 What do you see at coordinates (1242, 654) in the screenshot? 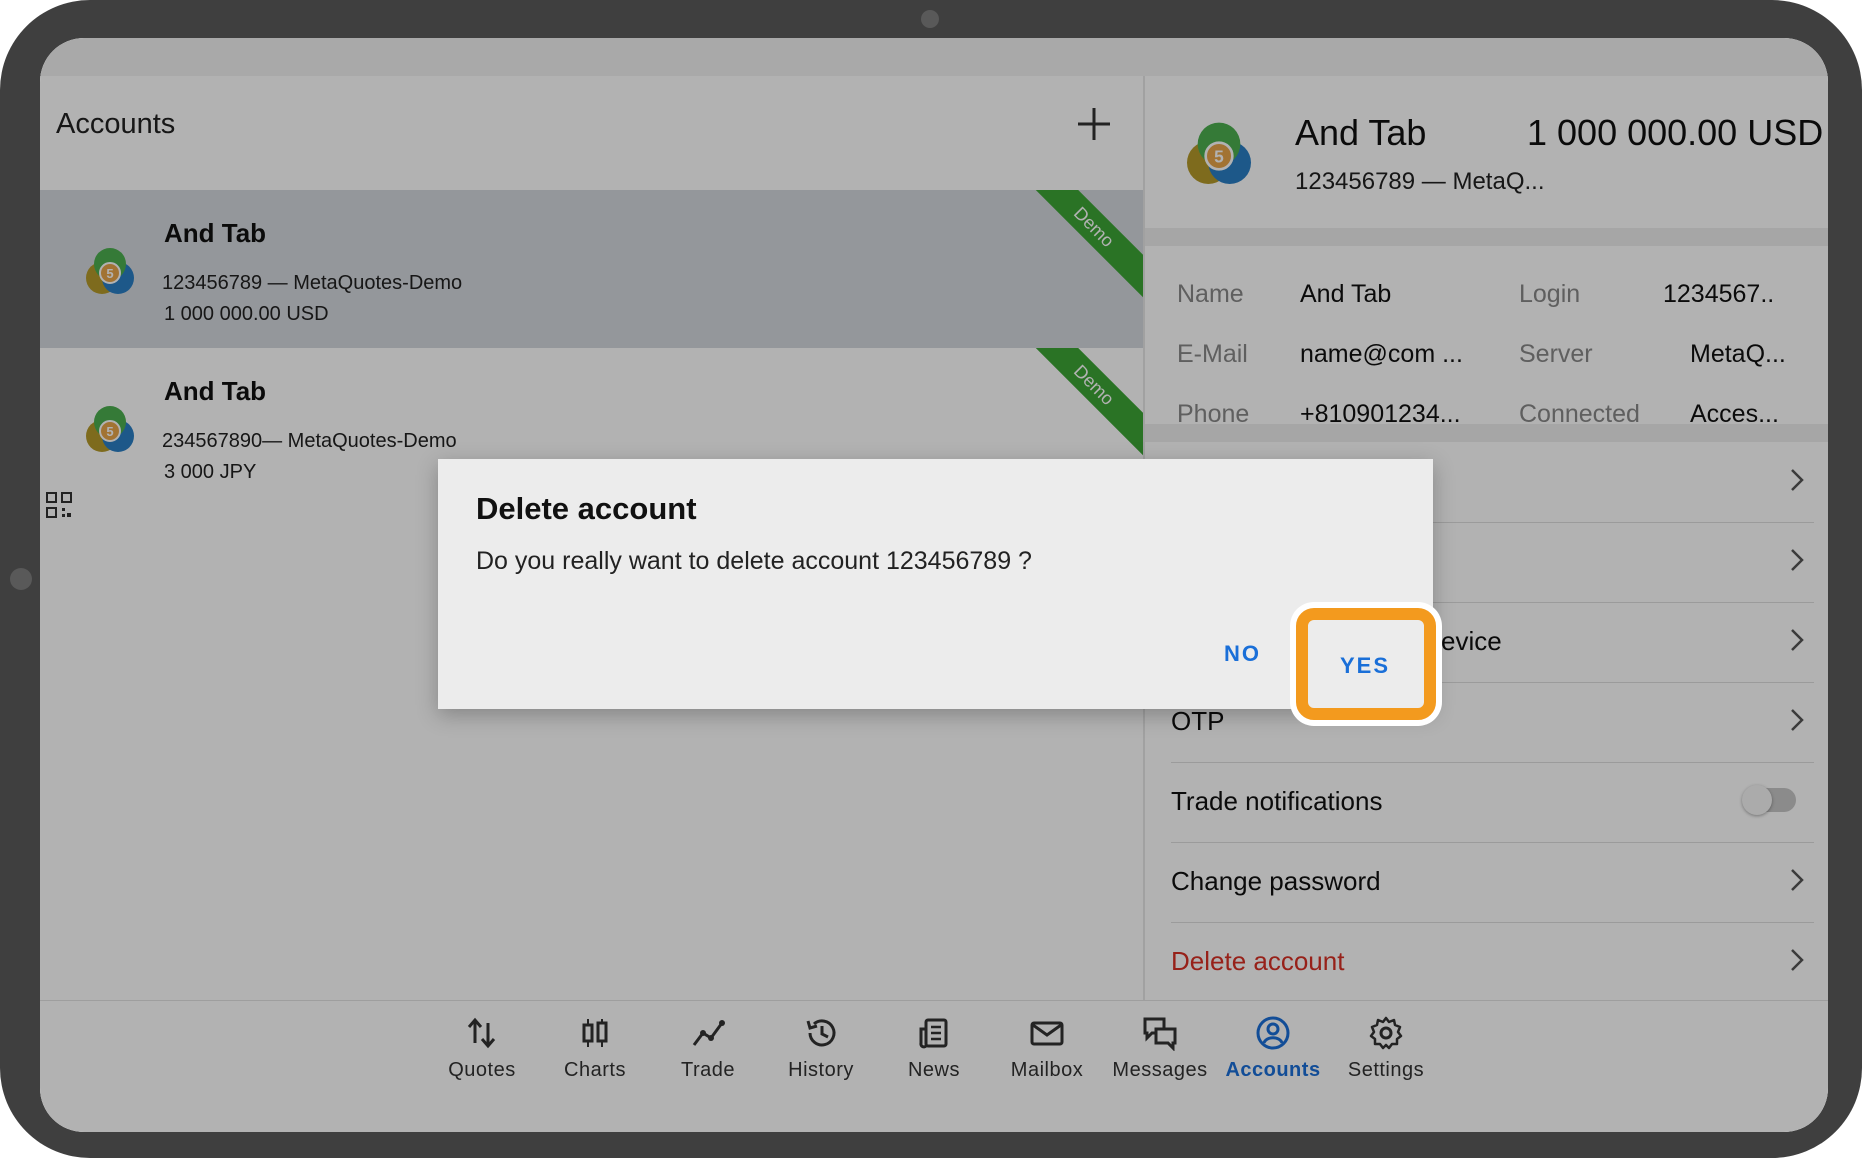
I see `no-button: NO` at bounding box center [1242, 654].